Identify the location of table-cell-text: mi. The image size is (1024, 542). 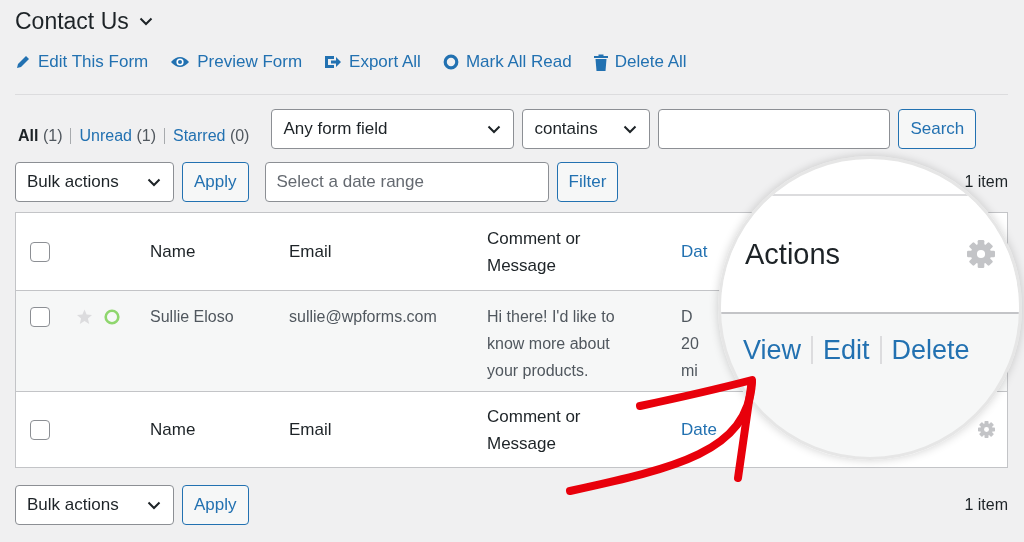
(689, 371).